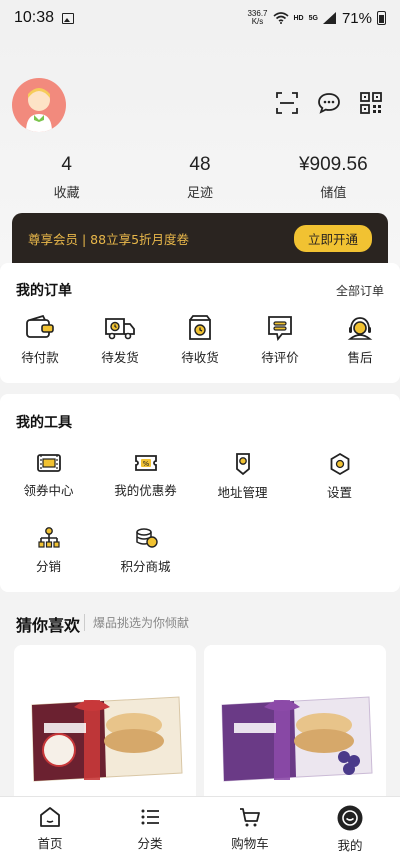 The image size is (400, 858). Describe the element at coordinates (280, 18) in the screenshot. I see `wifi-icon` at that location.